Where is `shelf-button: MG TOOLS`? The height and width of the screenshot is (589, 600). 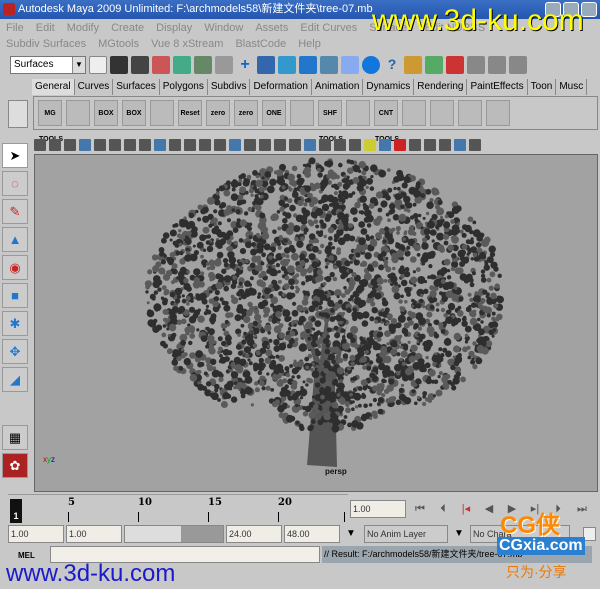
shelf-button: MG TOOLS is located at coordinates (50, 121).